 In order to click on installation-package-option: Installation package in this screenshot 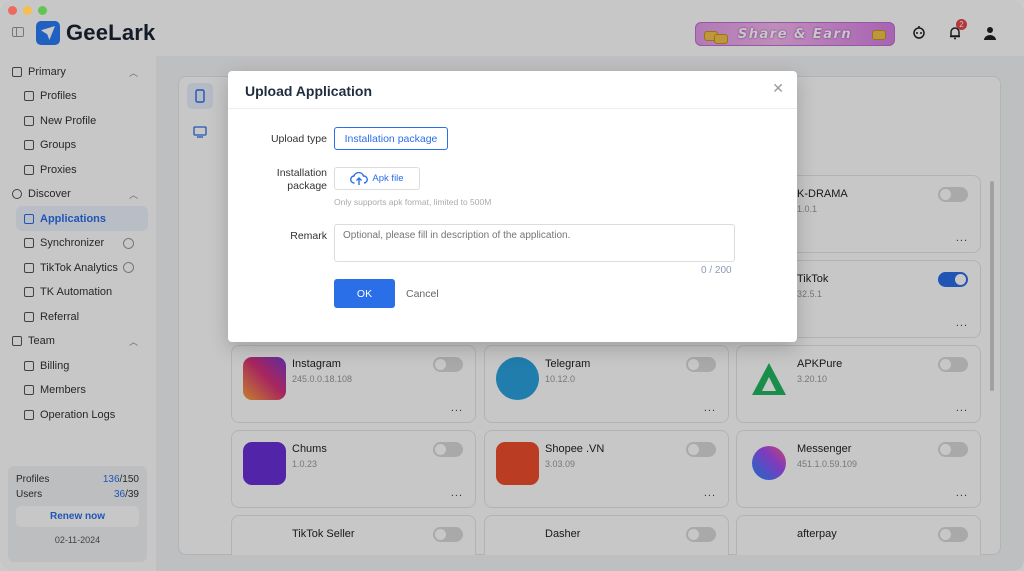, I will do `click(391, 138)`.